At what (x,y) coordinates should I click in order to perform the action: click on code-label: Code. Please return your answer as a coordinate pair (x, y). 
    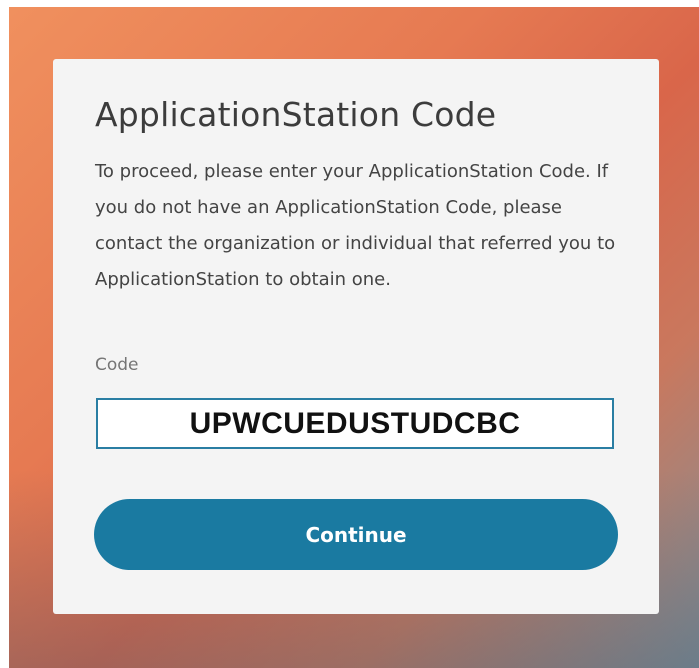
    Looking at the image, I should click on (117, 365).